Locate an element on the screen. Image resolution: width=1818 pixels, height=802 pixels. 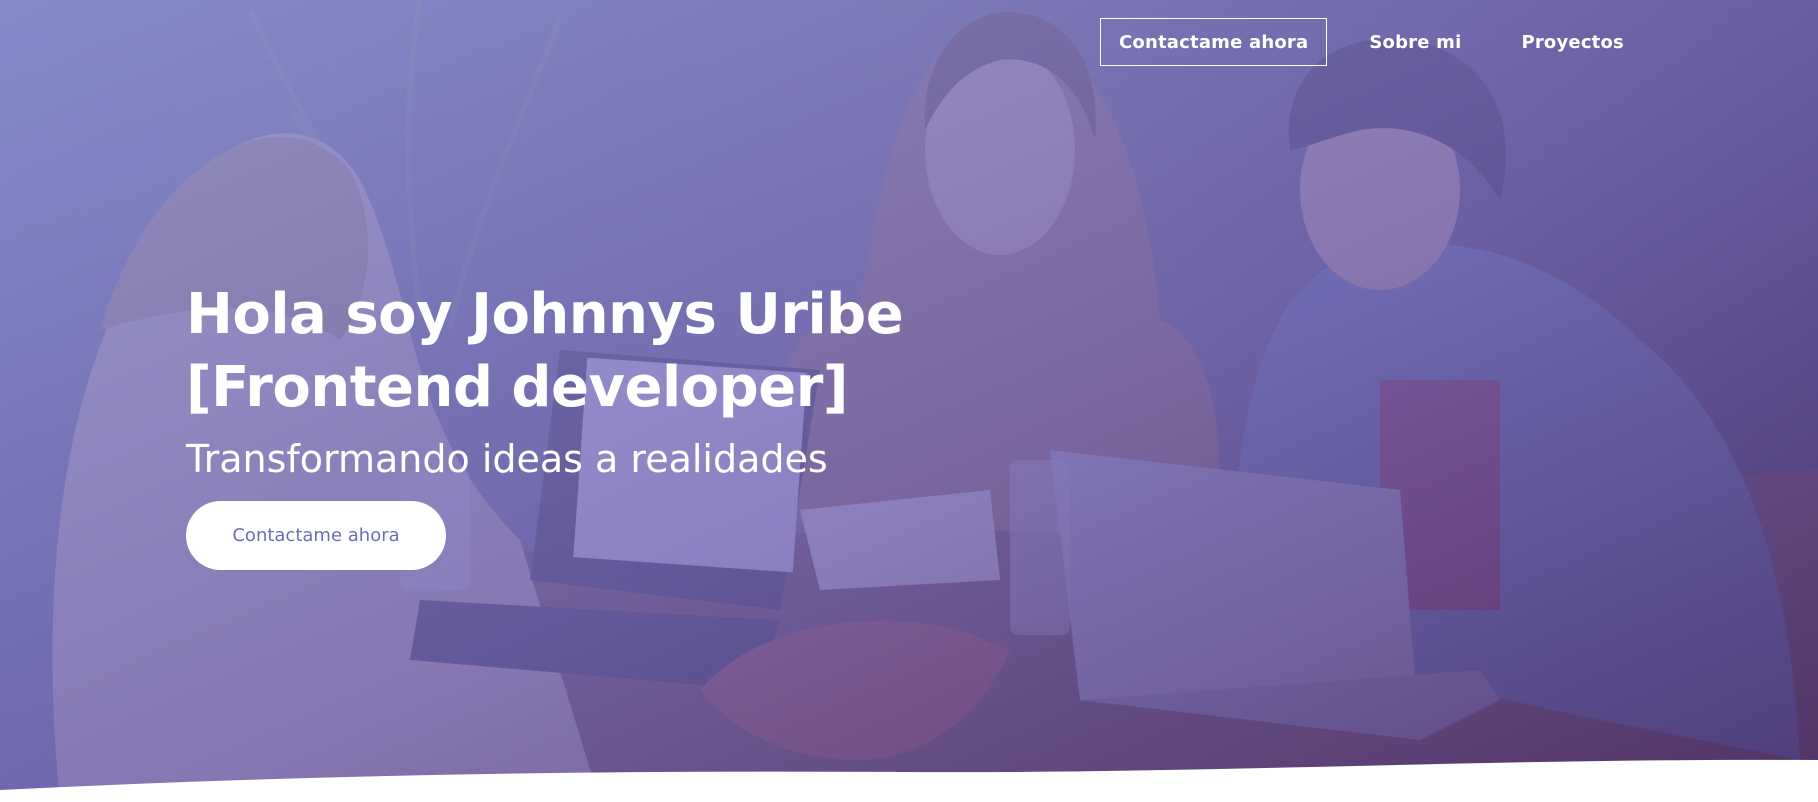
nav-about-link: Sobre mi is located at coordinates (1415, 42).